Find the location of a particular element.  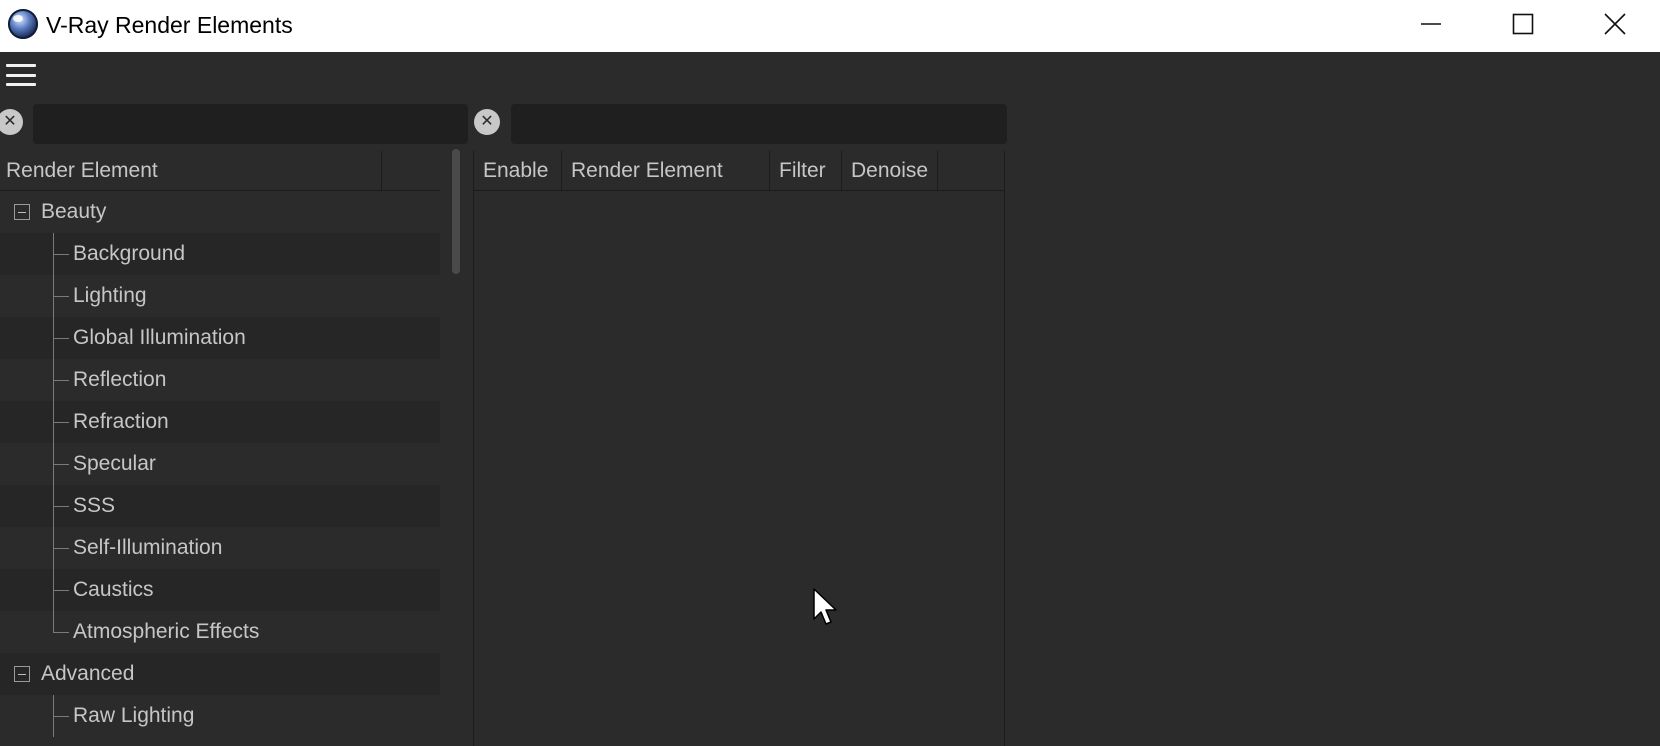

tree-item-label: Self-Illumination is located at coordinates (148, 547).